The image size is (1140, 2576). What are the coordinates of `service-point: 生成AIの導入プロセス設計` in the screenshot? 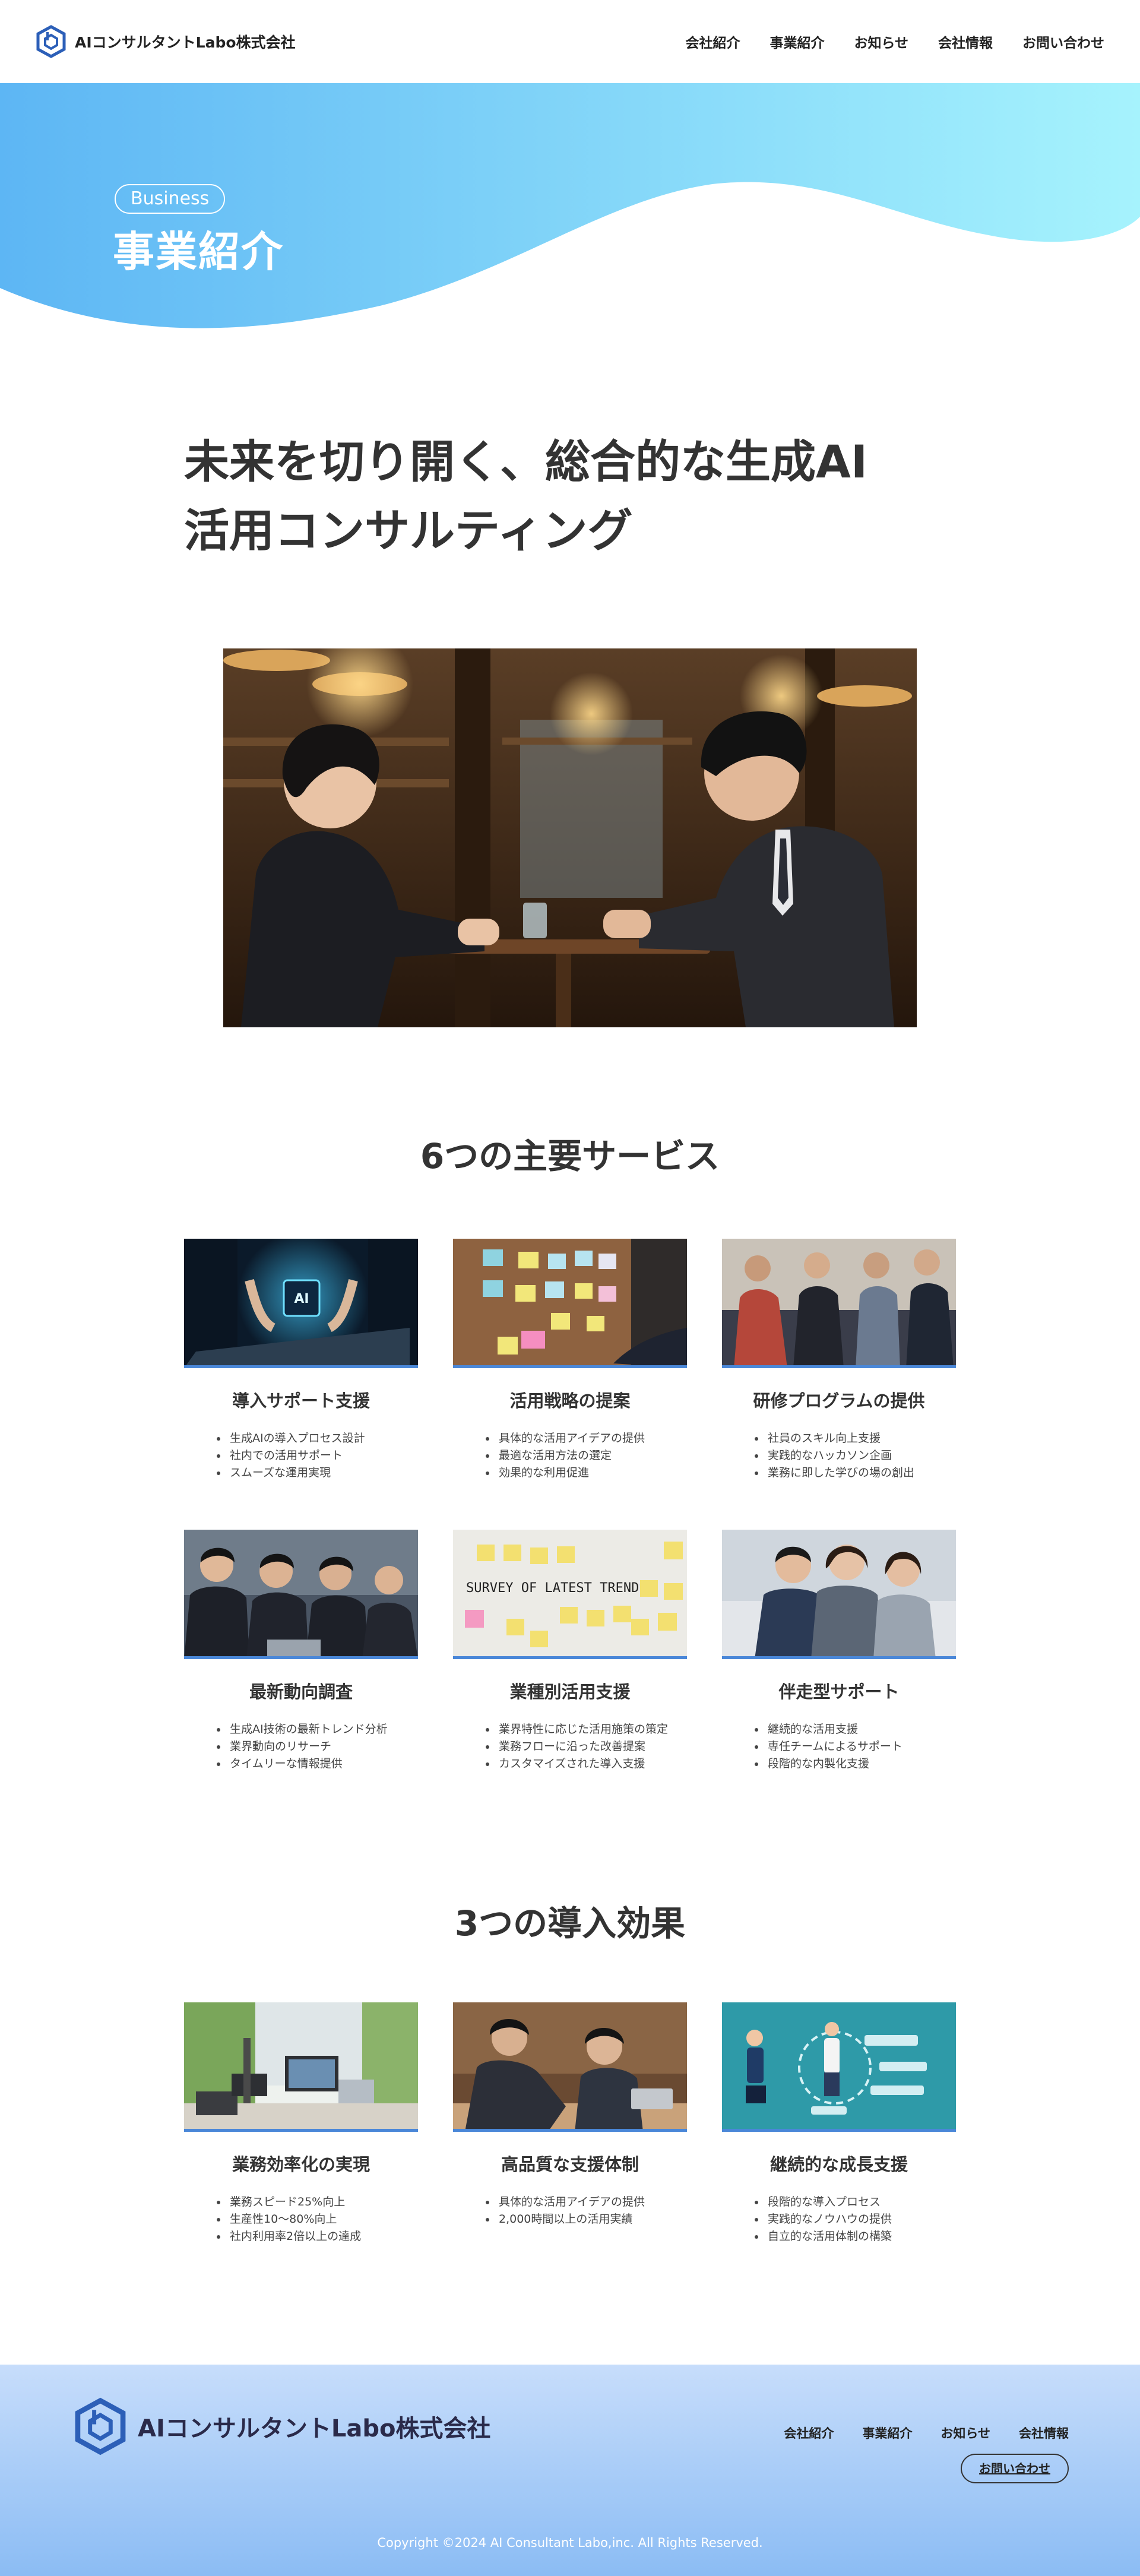 It's located at (317, 1438).